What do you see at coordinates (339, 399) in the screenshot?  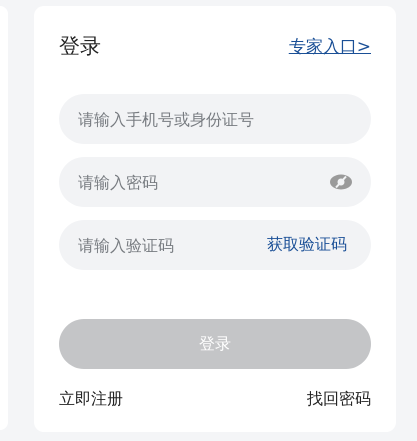 I see `recover-password-link: 找回密码` at bounding box center [339, 399].